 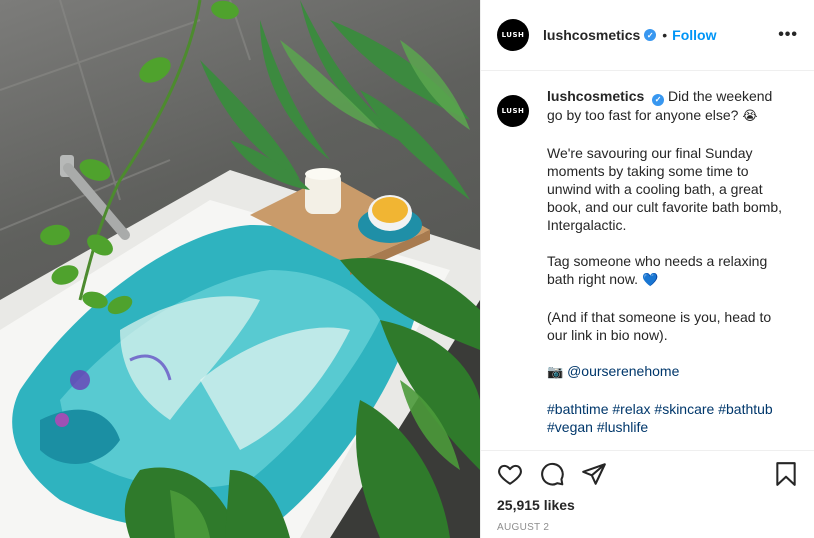 I want to click on more-options-icon: •••, so click(x=788, y=35).